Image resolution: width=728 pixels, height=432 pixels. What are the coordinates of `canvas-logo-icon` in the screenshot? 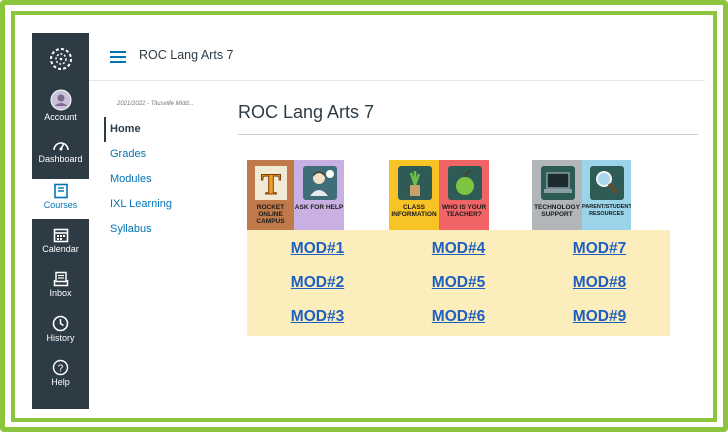 It's located at (60, 59).